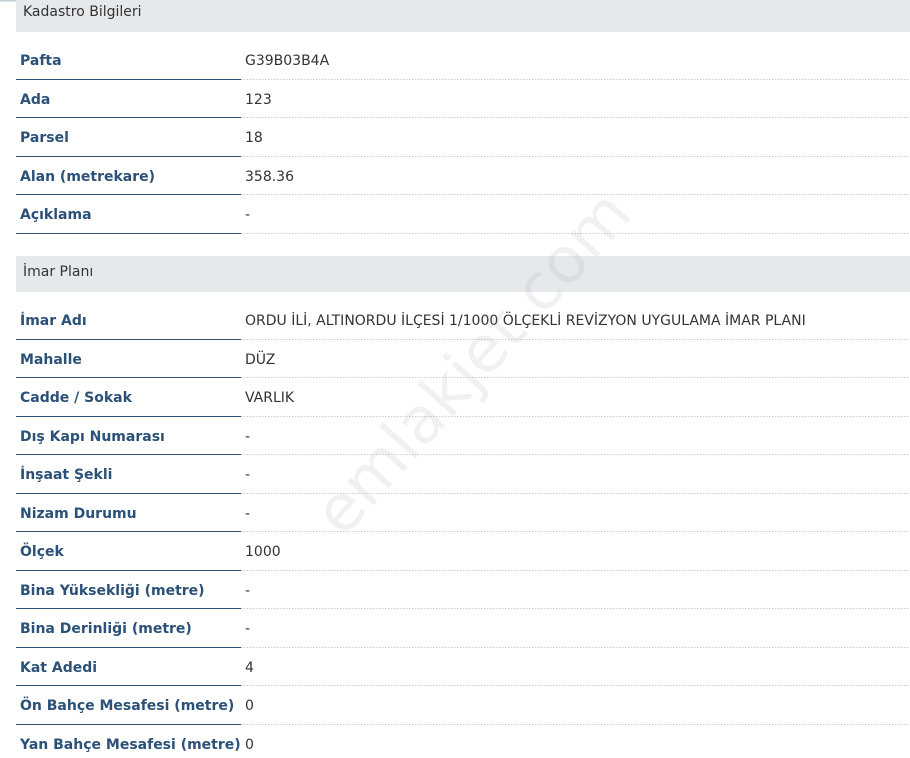  Describe the element at coordinates (66, 475) in the screenshot. I see `row-label: İnşaat Şekli` at that location.